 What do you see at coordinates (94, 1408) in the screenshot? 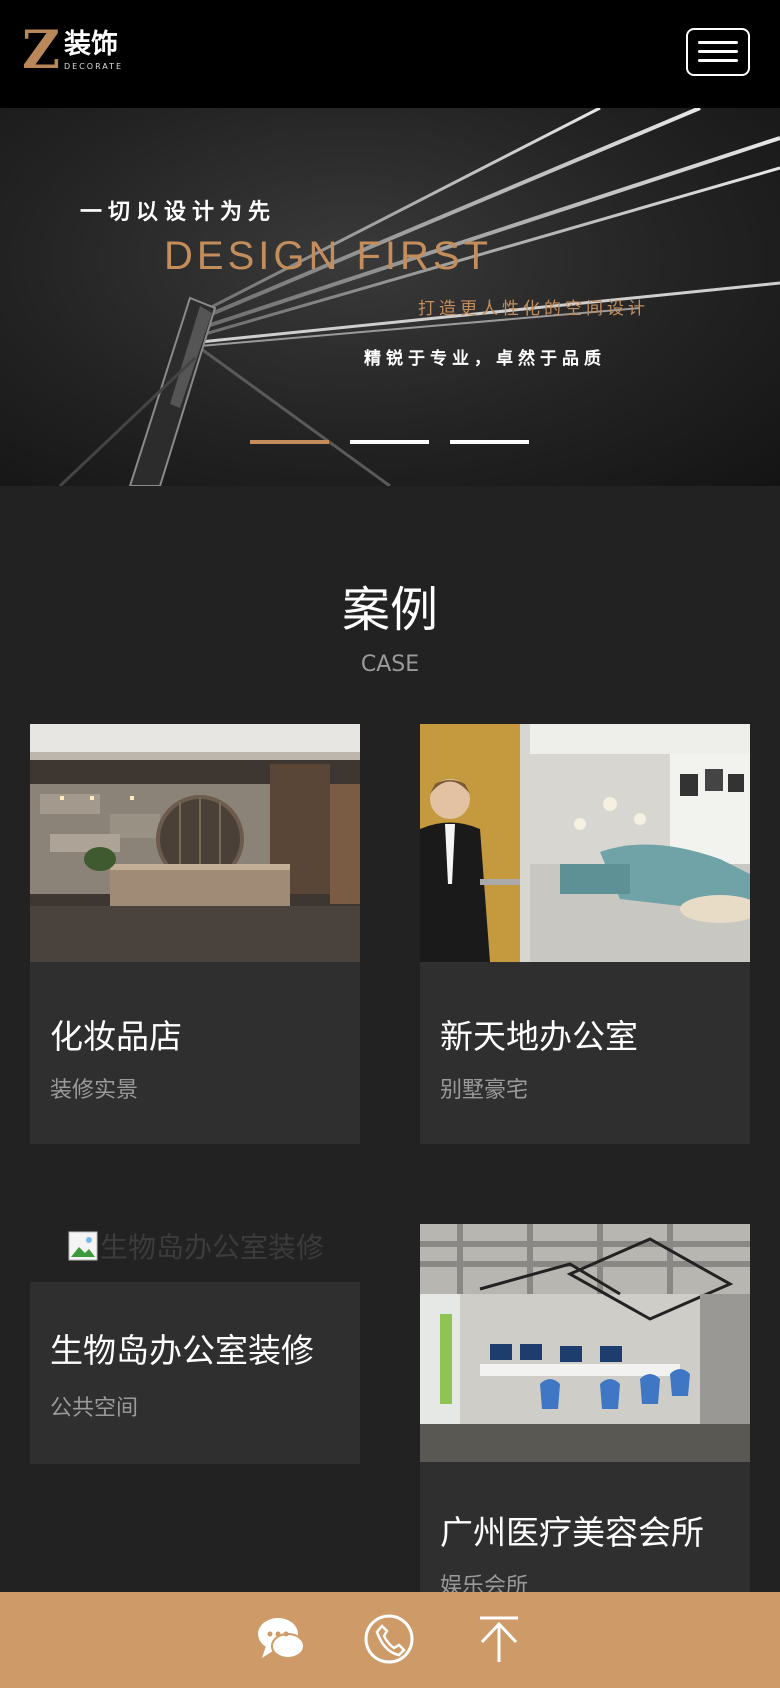
I see `case-tag: 公共空间` at bounding box center [94, 1408].